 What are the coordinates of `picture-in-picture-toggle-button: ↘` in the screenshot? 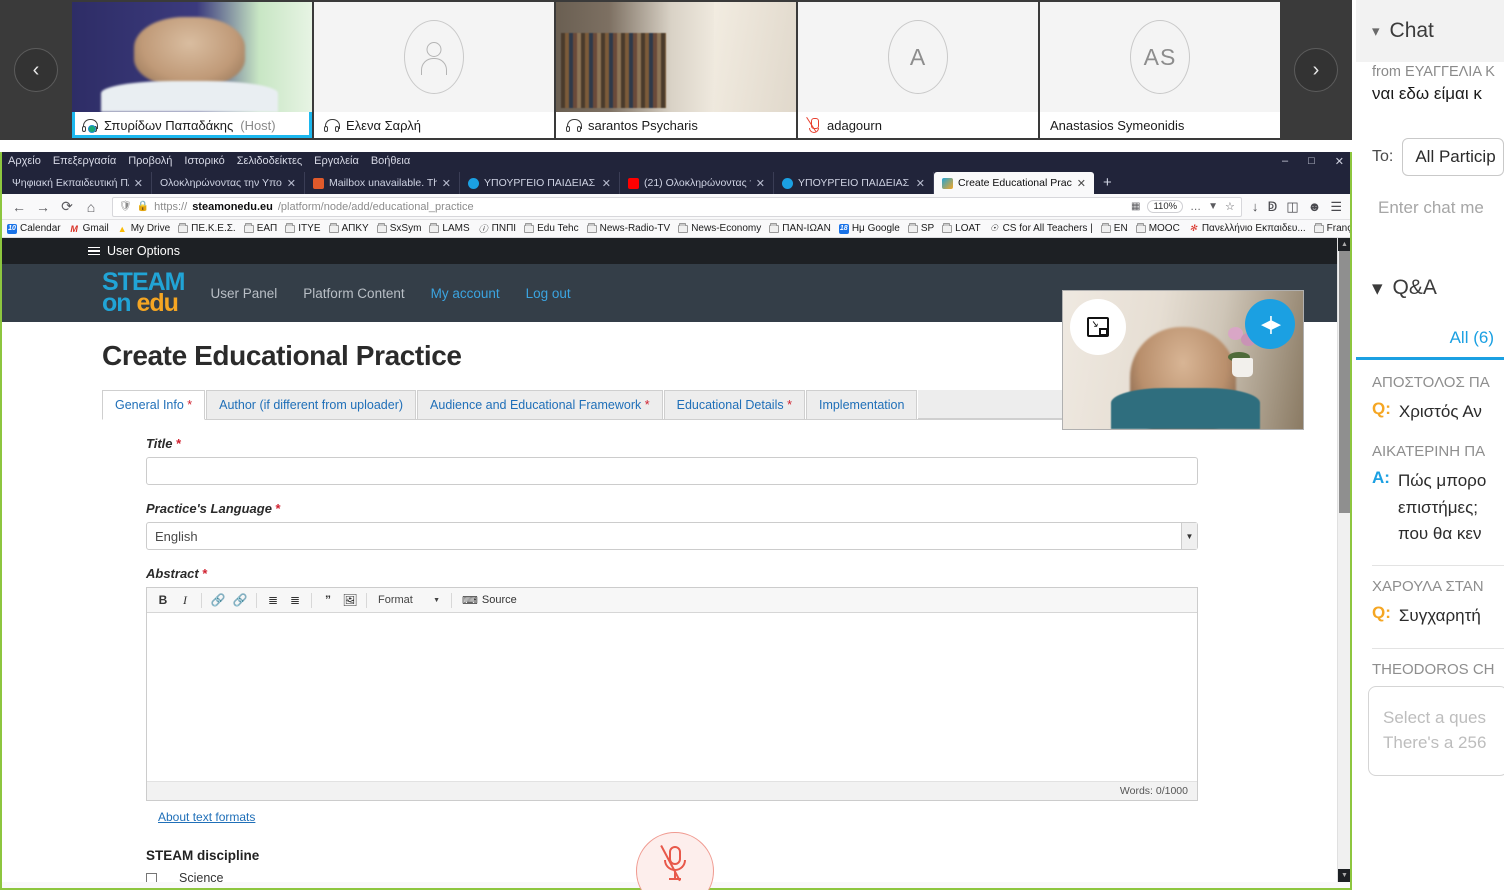 It's located at (1098, 327).